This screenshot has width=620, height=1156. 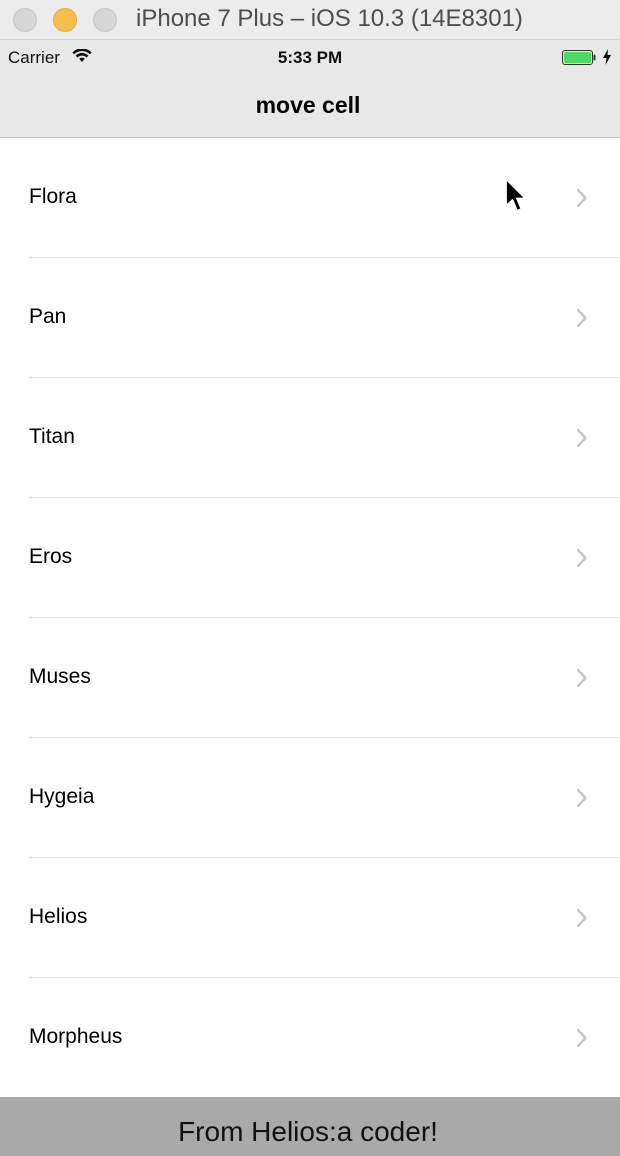 I want to click on close-window-button, so click(x=25, y=20).